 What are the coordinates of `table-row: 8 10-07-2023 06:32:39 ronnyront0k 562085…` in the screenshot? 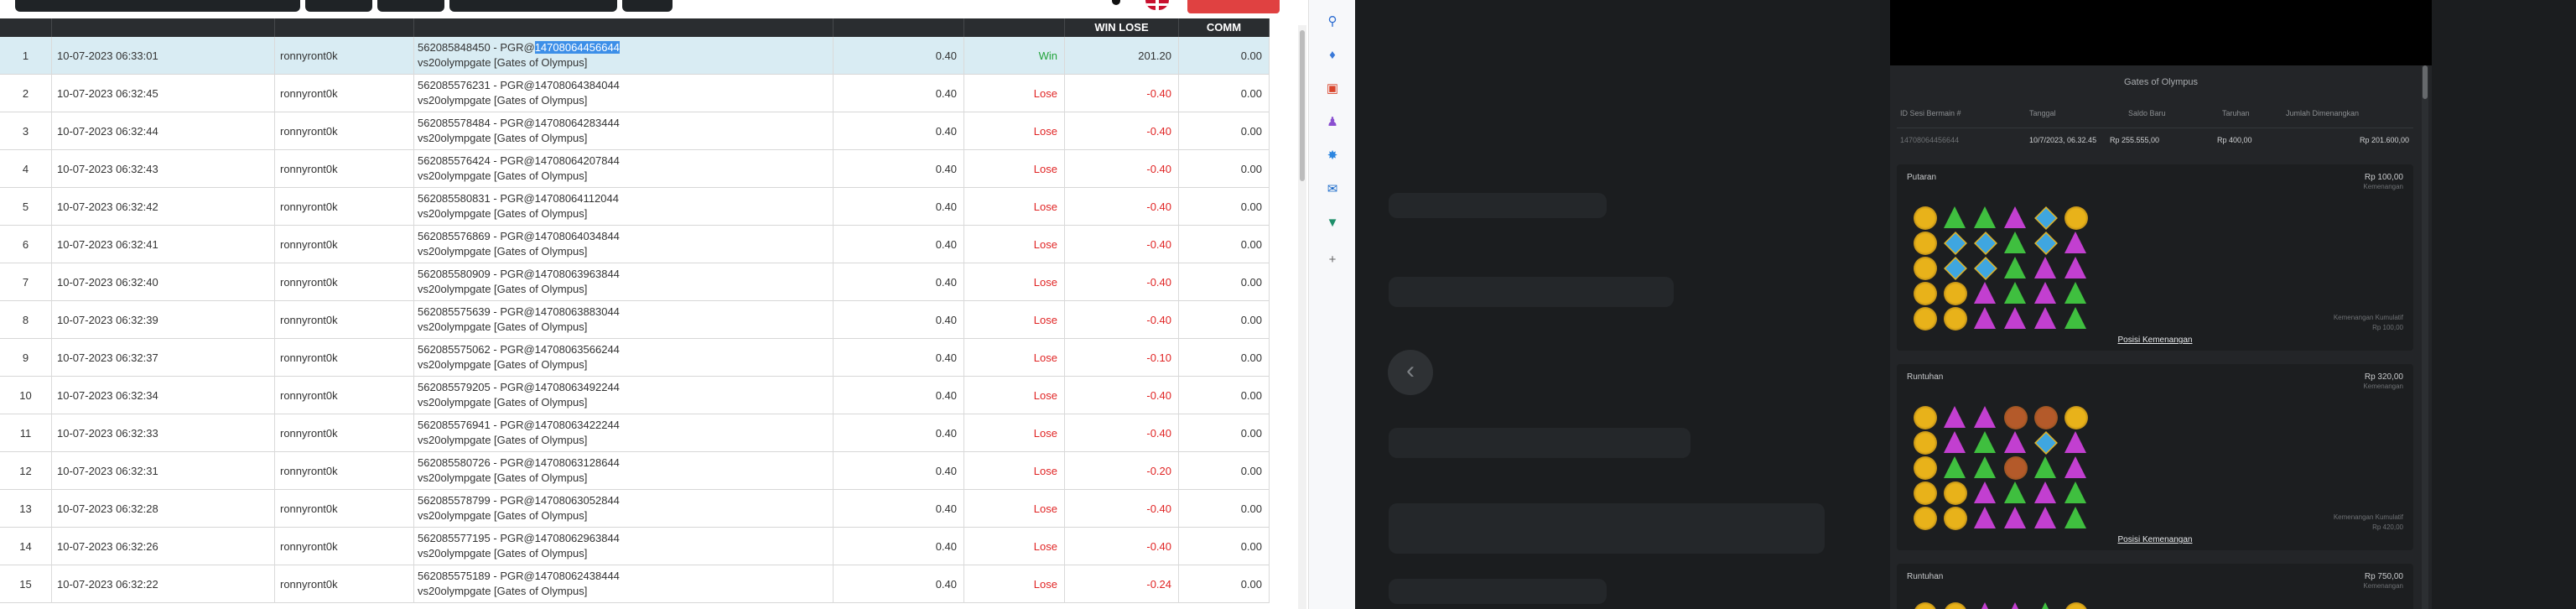 It's located at (635, 320).